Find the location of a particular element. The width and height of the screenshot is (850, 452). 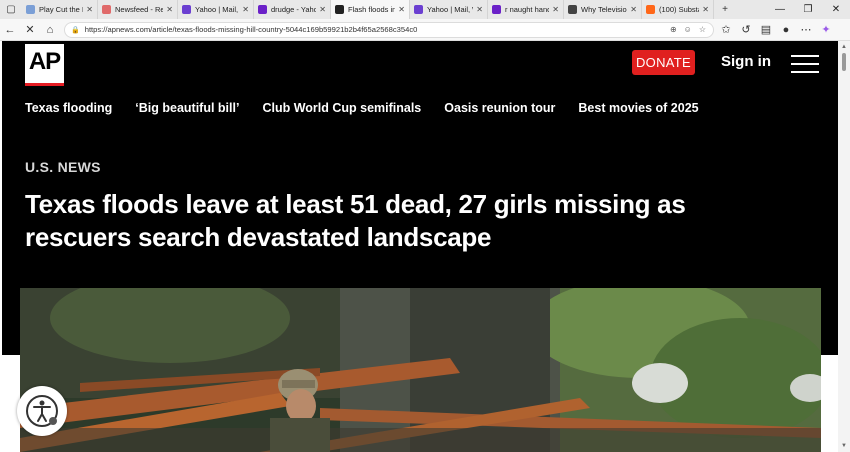

history-icon: ↺ is located at coordinates (746, 30).